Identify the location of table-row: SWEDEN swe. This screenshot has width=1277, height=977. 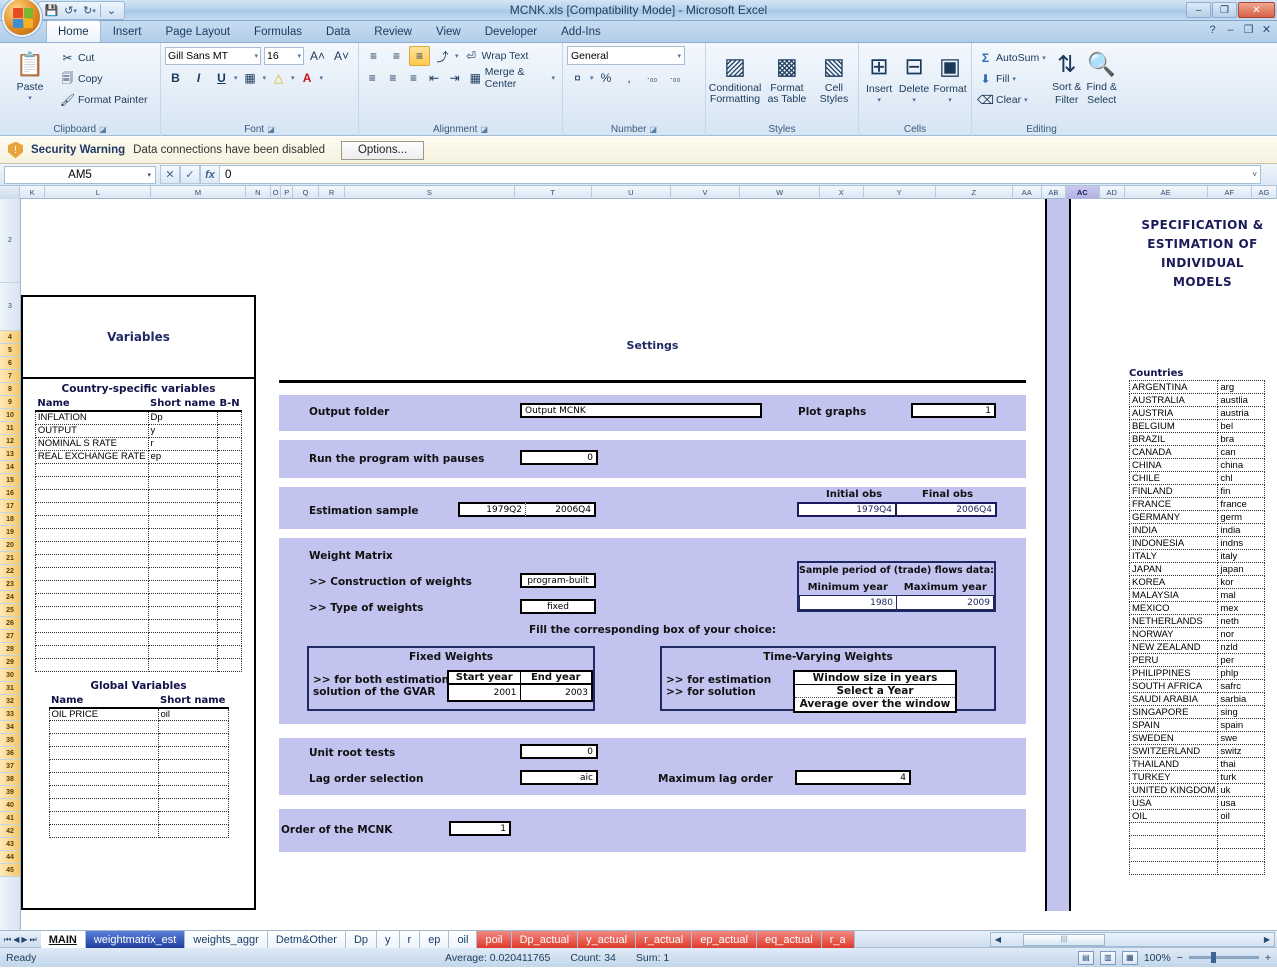
(1196, 738).